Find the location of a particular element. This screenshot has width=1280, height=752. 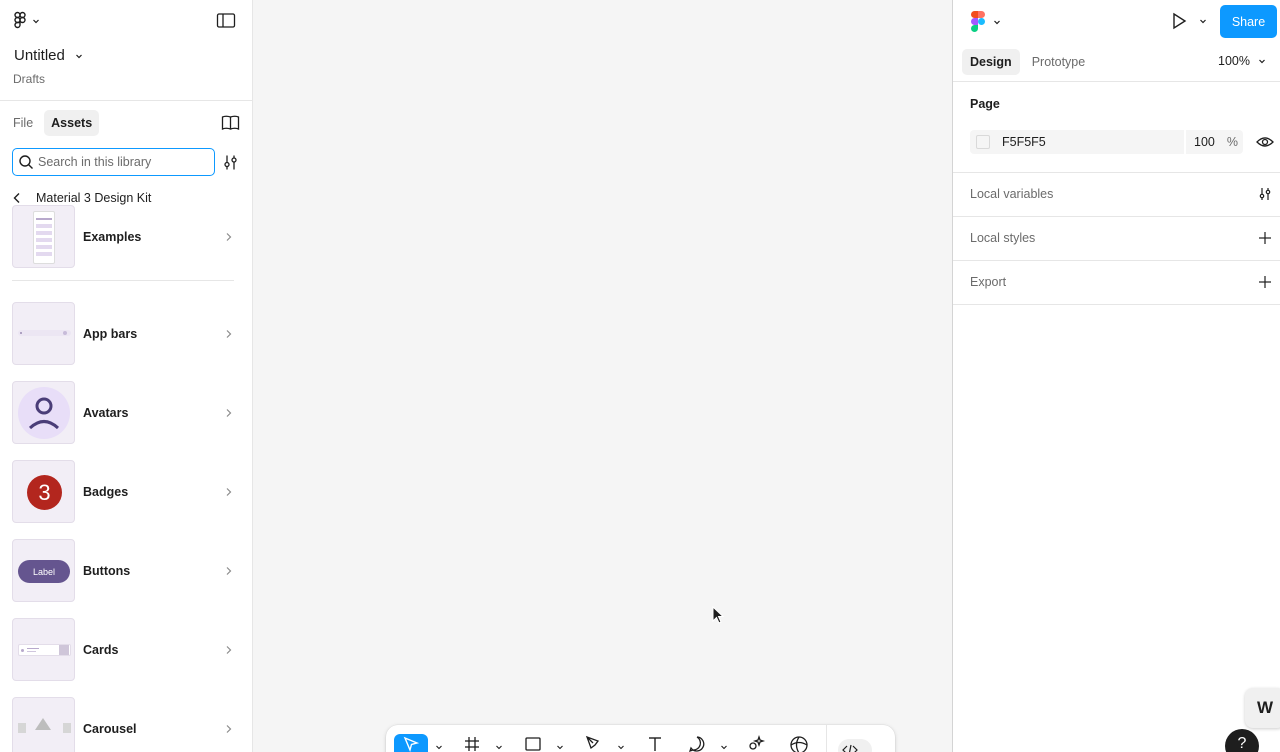

page-section-title: Page is located at coordinates (985, 104).